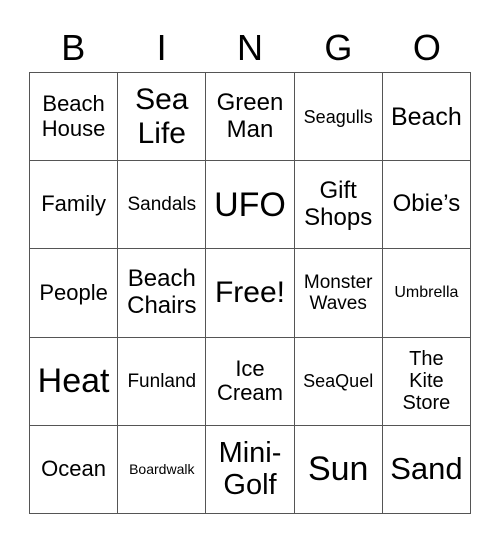 The width and height of the screenshot is (500, 544). Describe the element at coordinates (338, 47) in the screenshot. I see `header-letter-g: G` at that location.